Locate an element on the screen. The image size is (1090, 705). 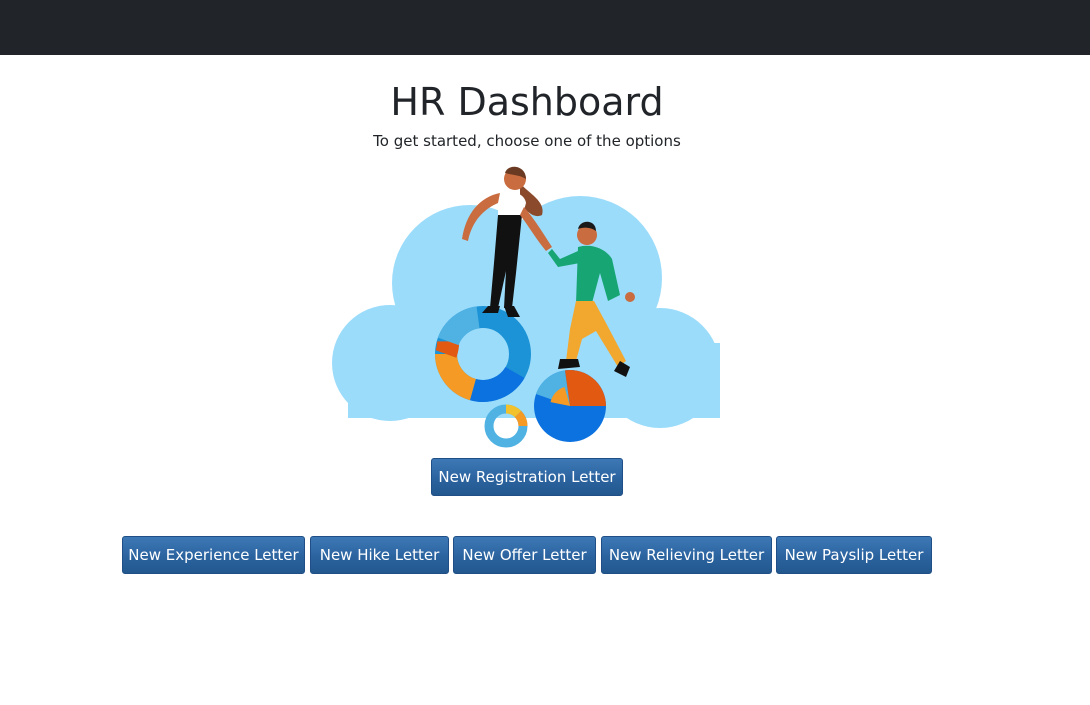
new-payslip-letter-button: New Payslip Letter is located at coordinates (854, 555).